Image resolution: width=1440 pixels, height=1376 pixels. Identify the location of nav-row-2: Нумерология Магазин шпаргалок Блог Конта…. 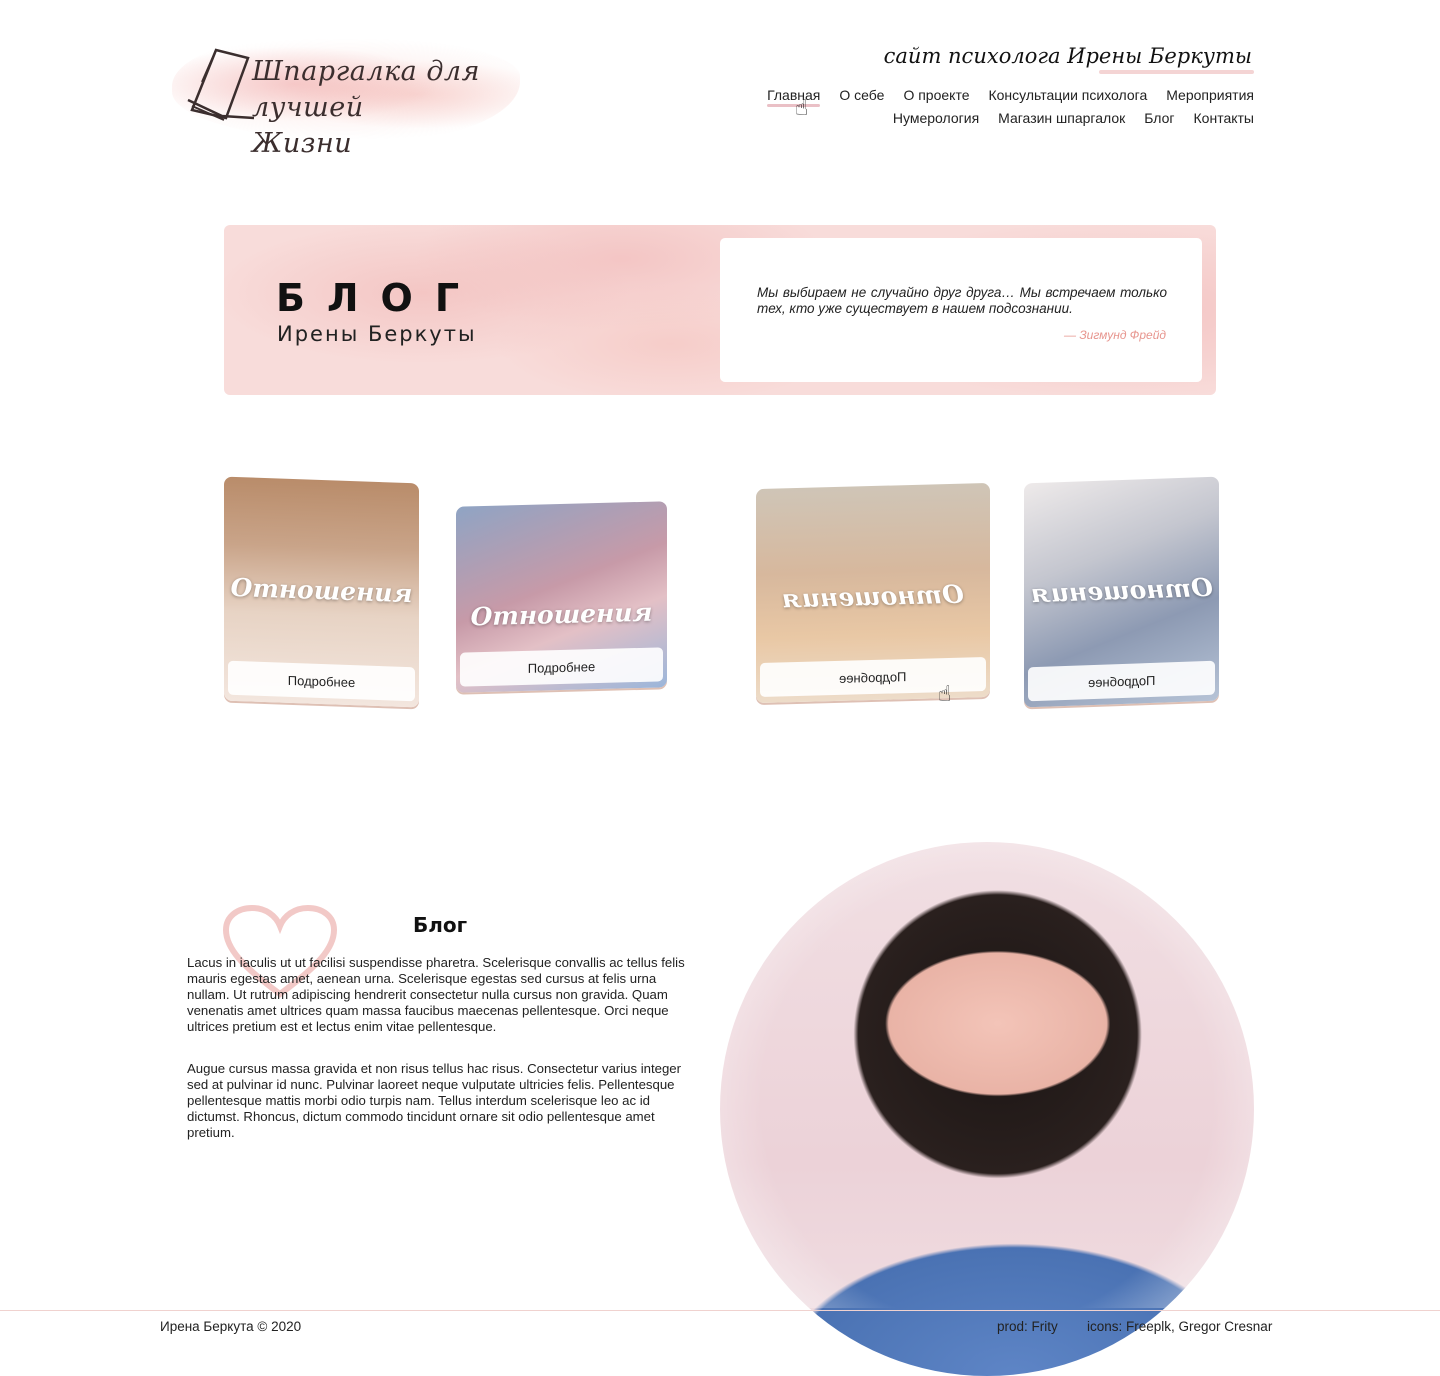
(1073, 118).